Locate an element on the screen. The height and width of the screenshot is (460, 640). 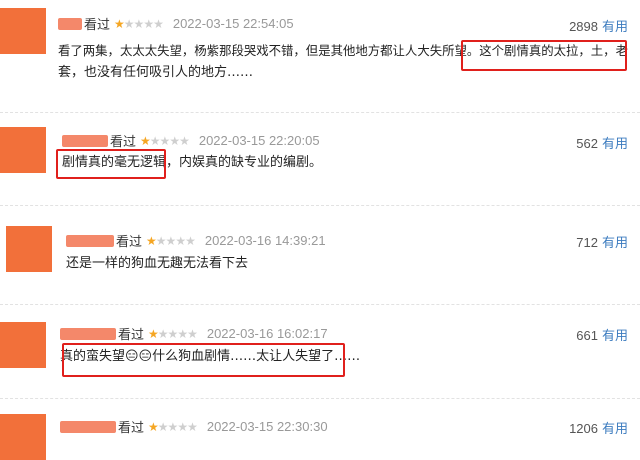
useful-vote: 562 有用 is located at coordinates (602, 142).